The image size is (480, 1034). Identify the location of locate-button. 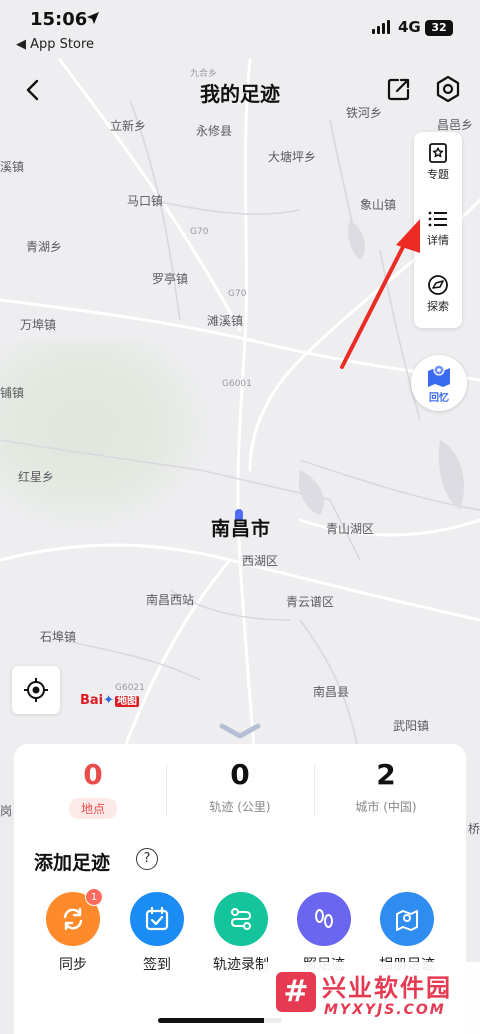
(36, 690).